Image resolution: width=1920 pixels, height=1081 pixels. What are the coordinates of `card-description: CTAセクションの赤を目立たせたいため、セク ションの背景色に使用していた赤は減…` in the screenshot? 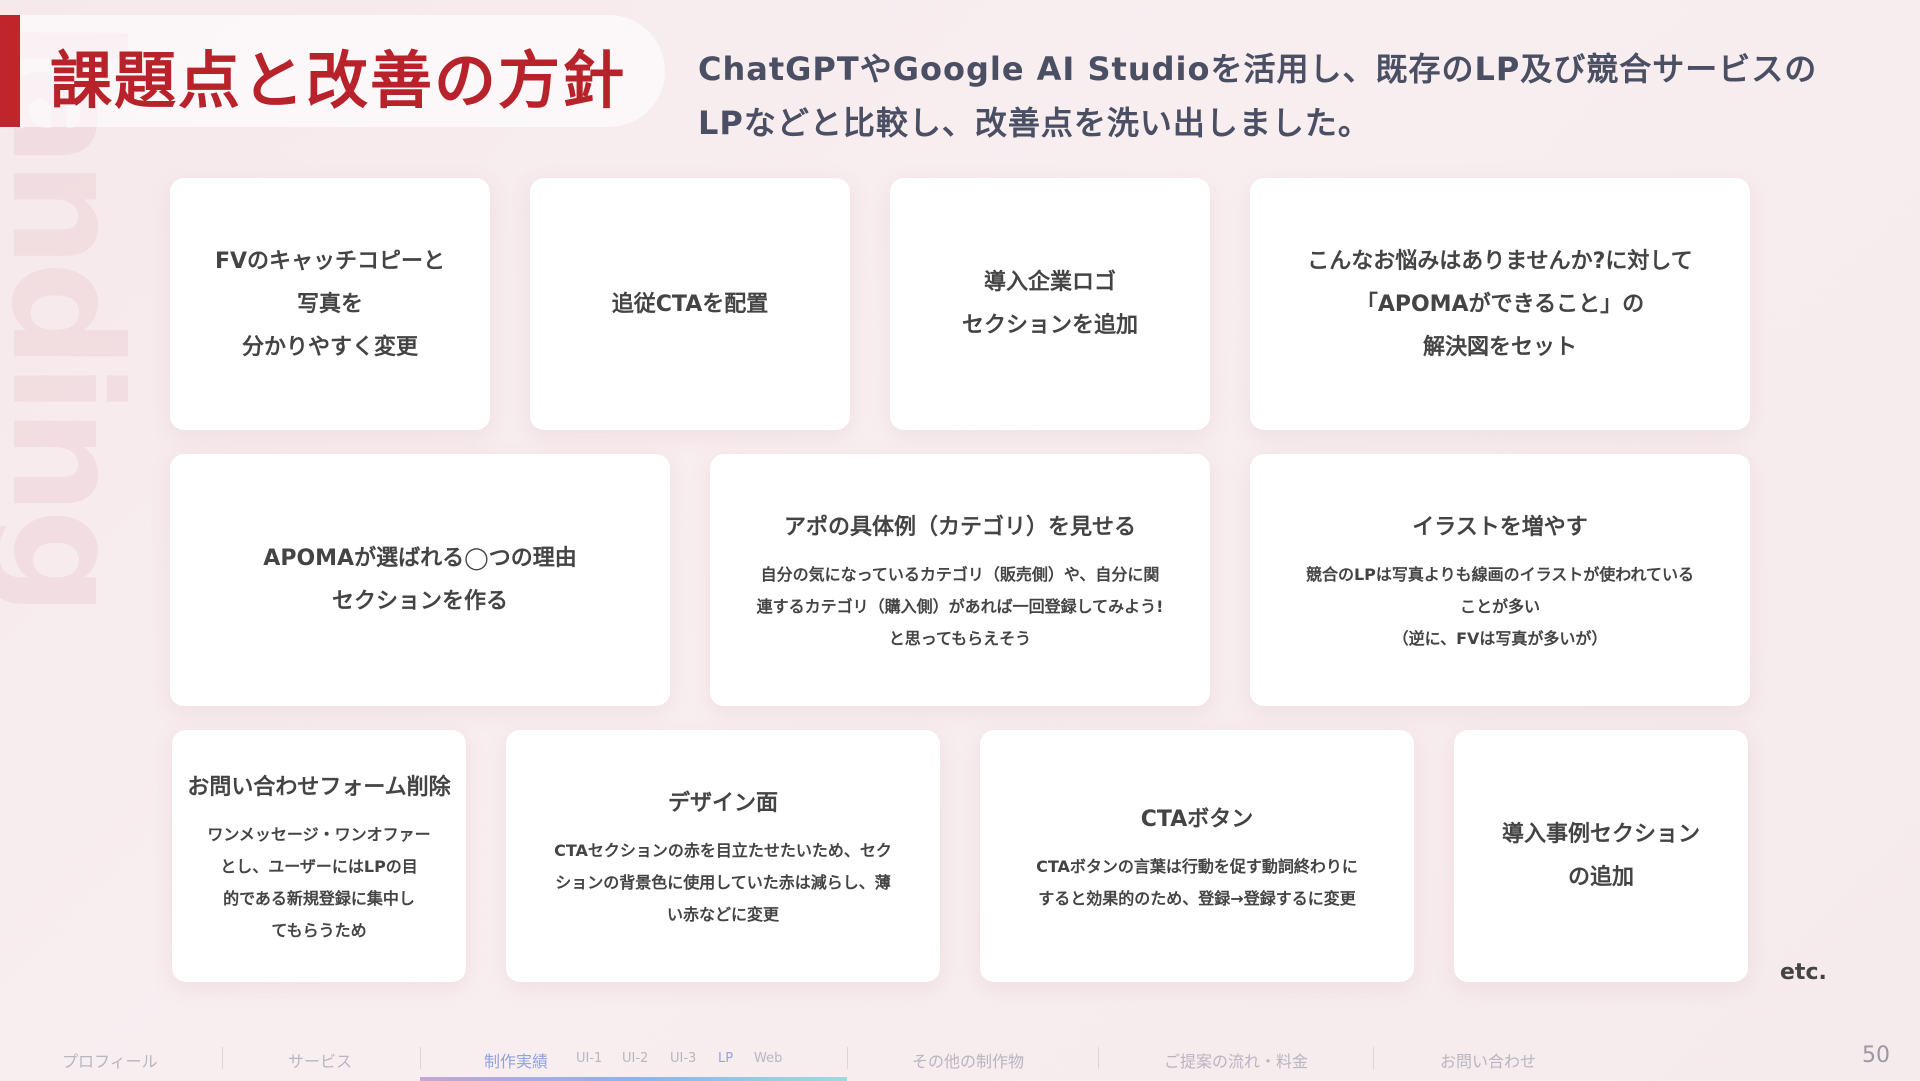 It's located at (723, 882).